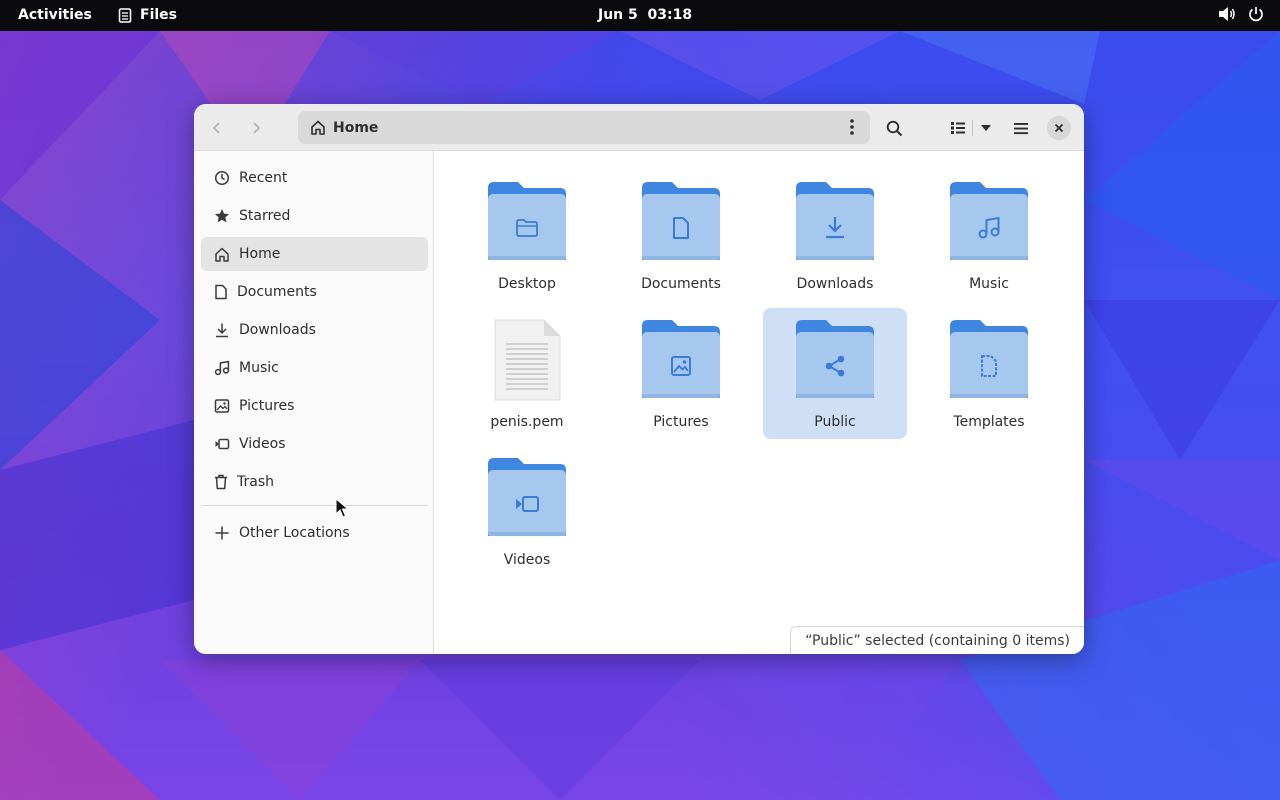 This screenshot has height=800, width=1280. I want to click on file-name: Desktop, so click(527, 284).